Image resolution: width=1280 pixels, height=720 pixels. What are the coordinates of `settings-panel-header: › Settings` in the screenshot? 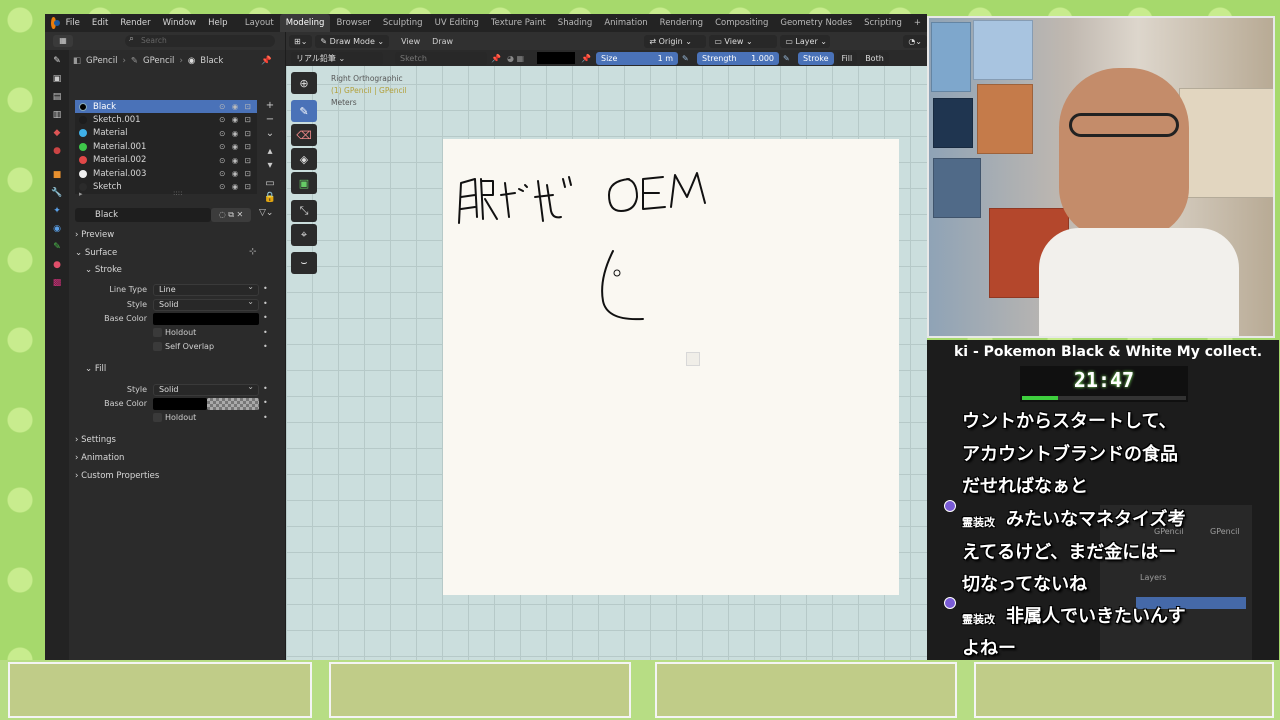 It's located at (95, 440).